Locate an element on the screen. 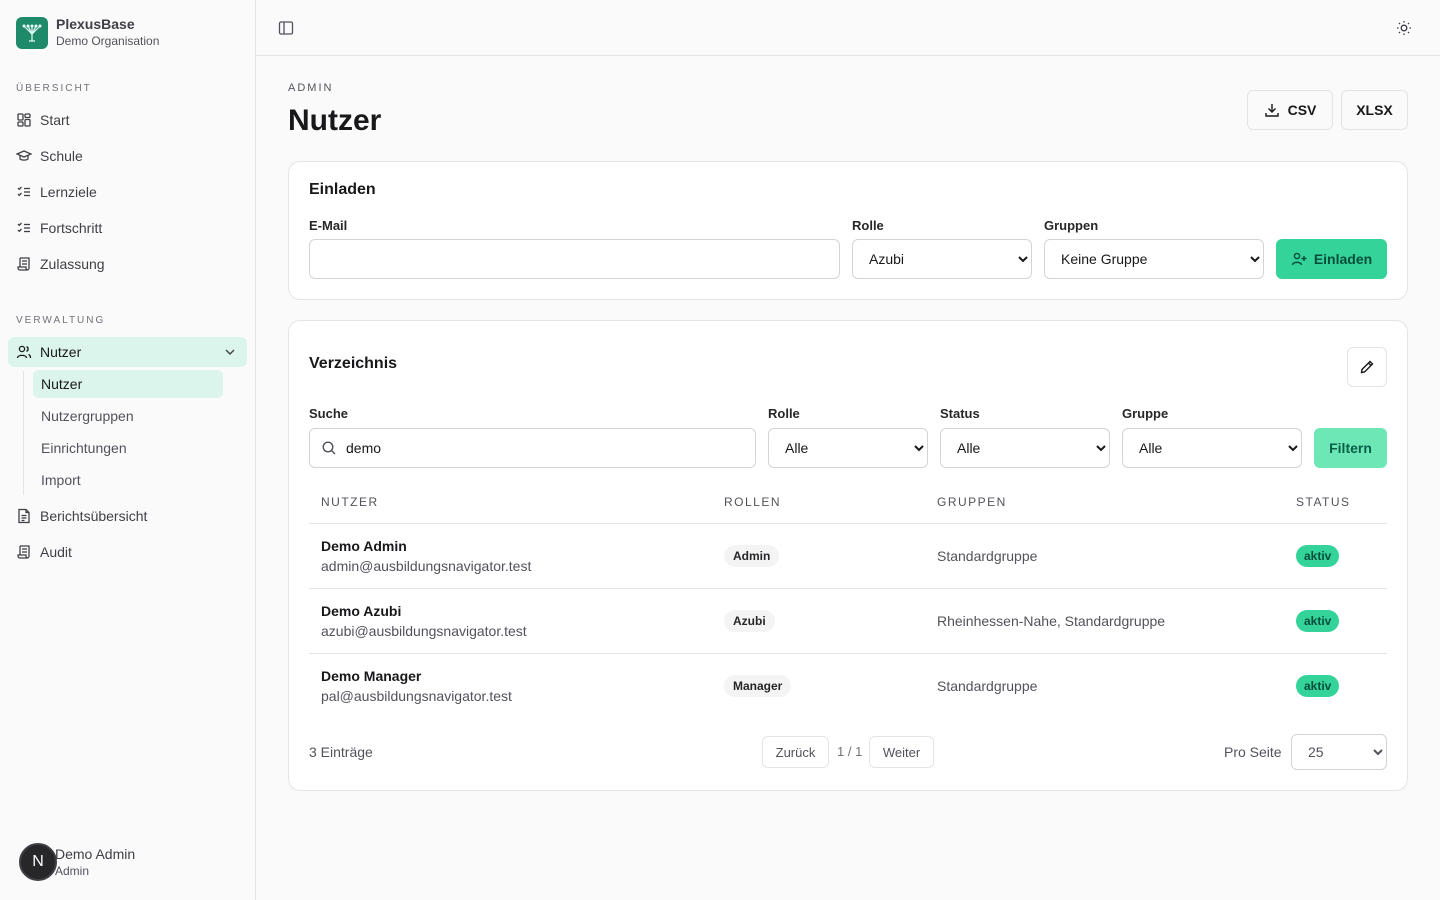  submenu-guide-line is located at coordinates (23, 433).